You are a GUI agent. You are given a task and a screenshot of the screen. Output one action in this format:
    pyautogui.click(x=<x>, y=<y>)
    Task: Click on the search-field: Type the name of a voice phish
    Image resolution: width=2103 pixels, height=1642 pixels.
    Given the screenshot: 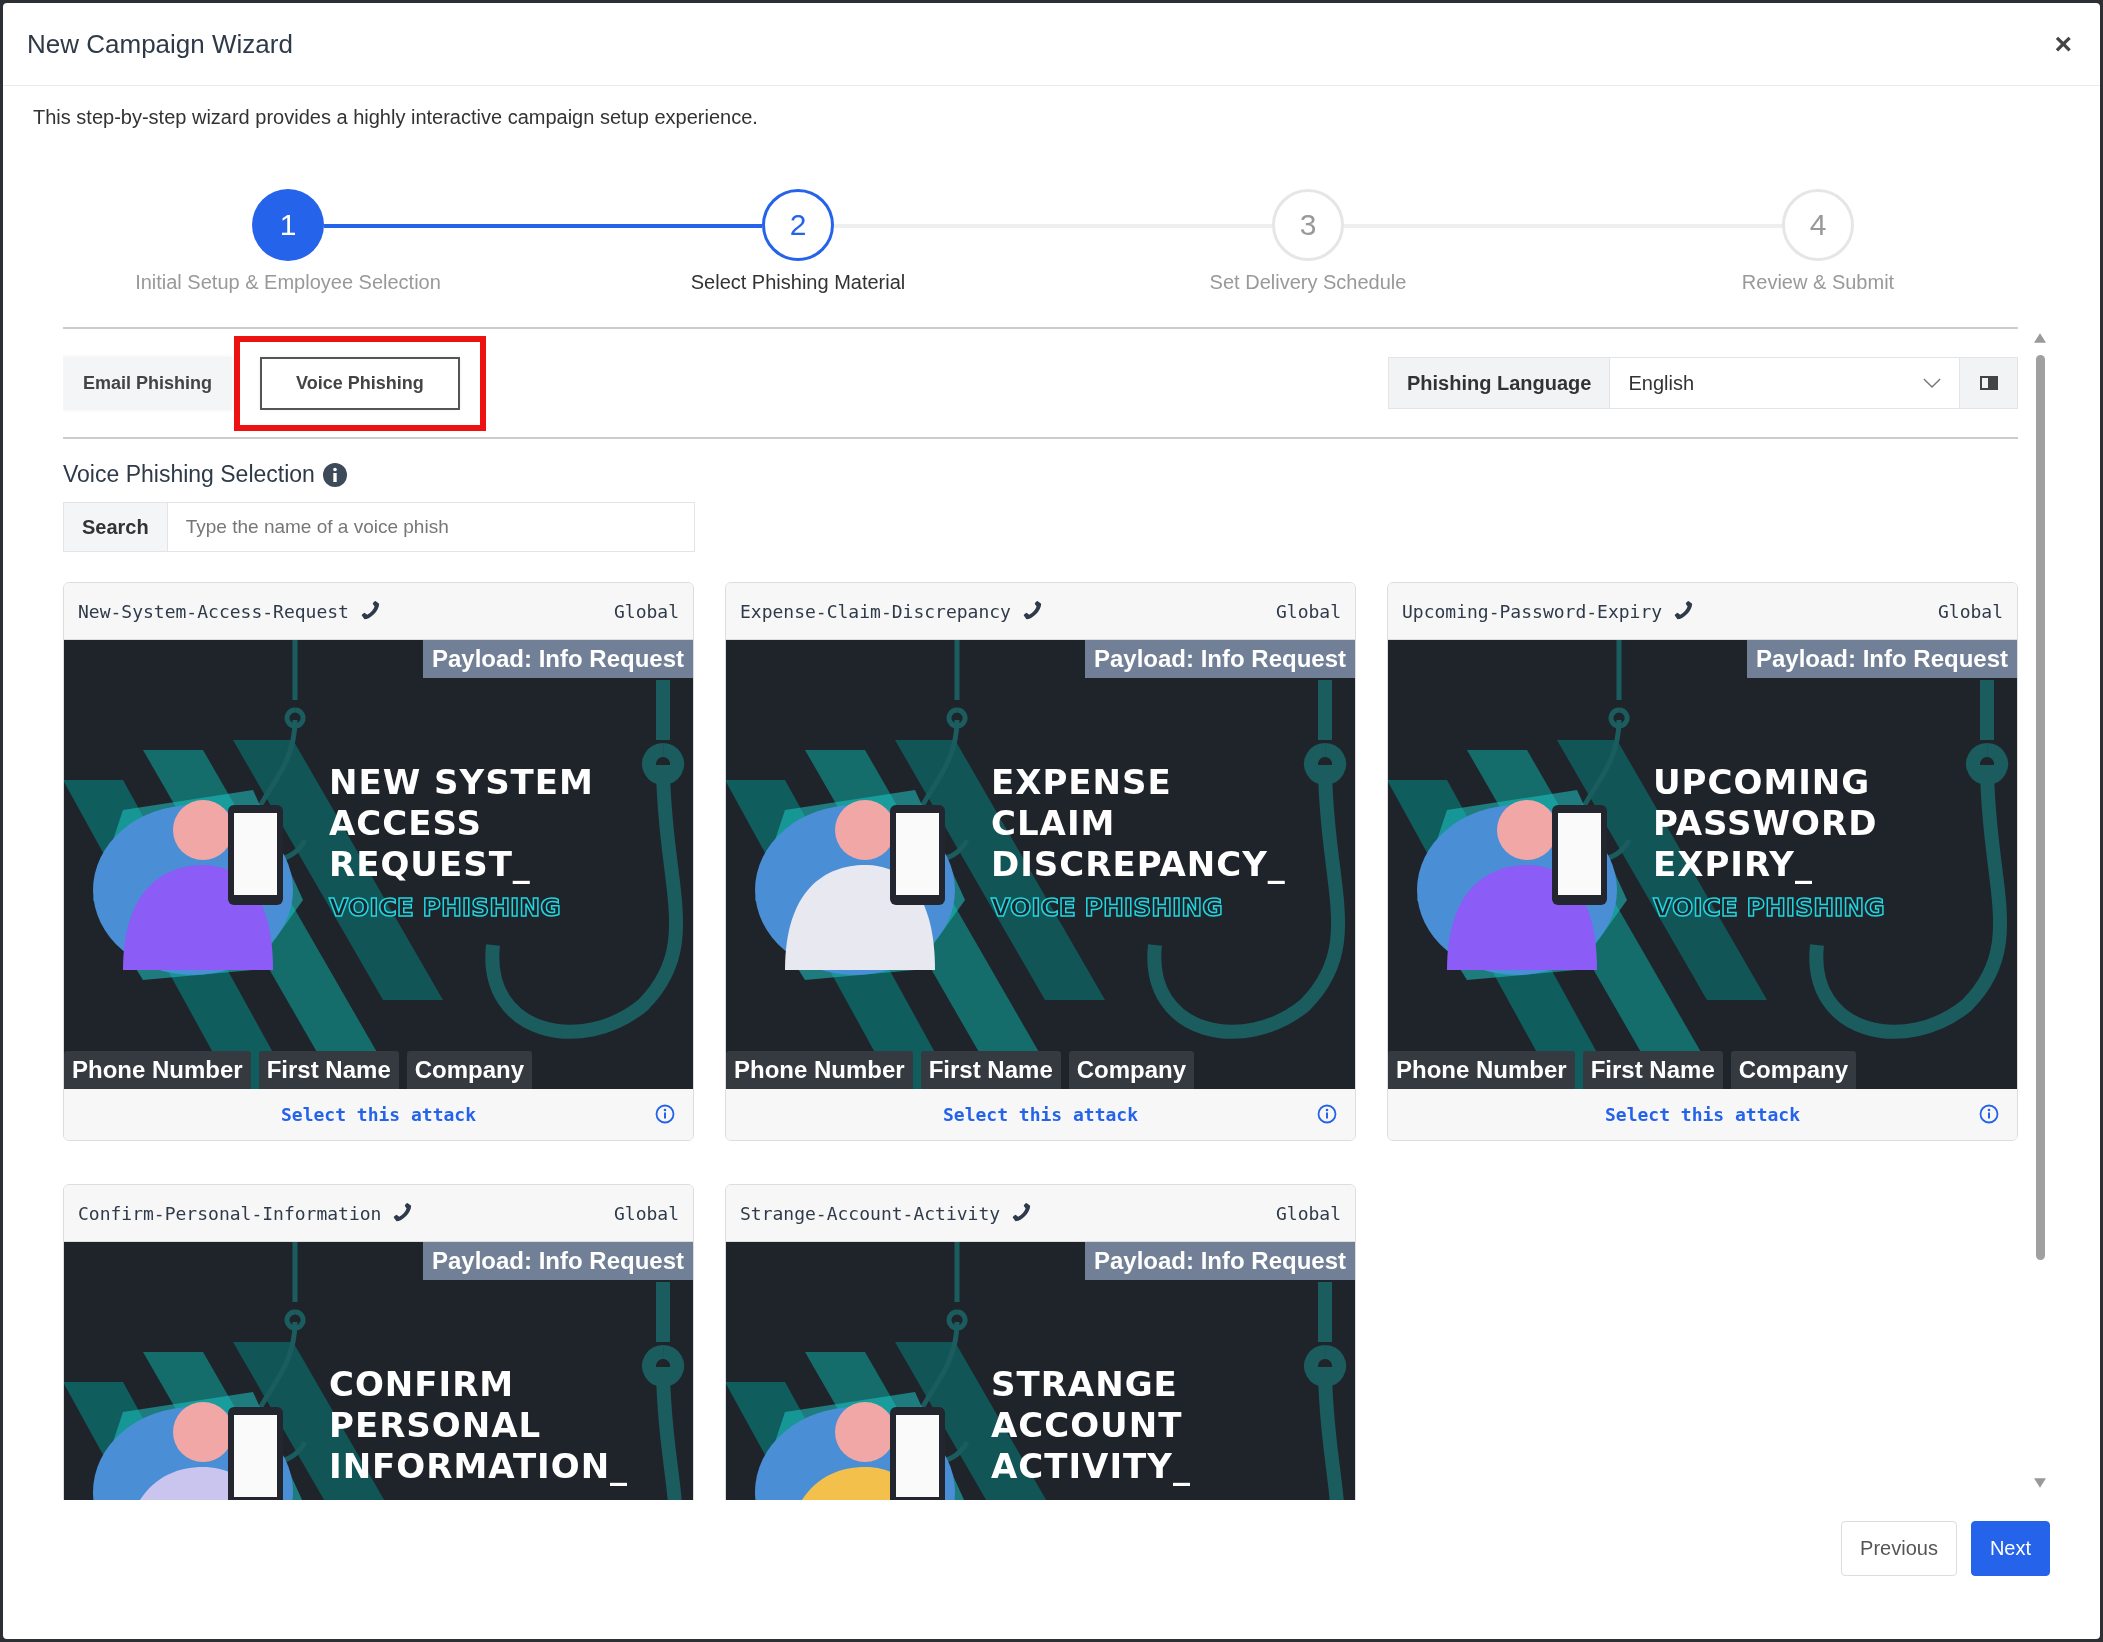 What is the action you would take?
    pyautogui.click(x=431, y=527)
    